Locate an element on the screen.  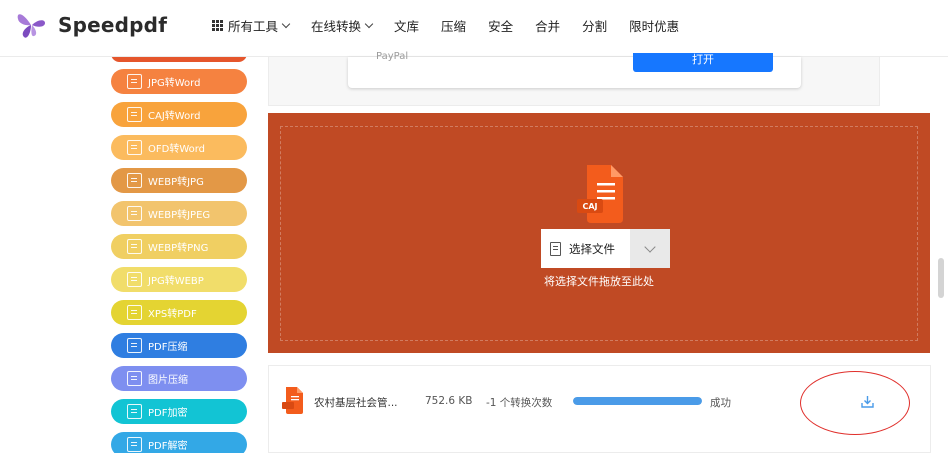
sidebar-item-label: CAJ转Word is located at coordinates (174, 116).